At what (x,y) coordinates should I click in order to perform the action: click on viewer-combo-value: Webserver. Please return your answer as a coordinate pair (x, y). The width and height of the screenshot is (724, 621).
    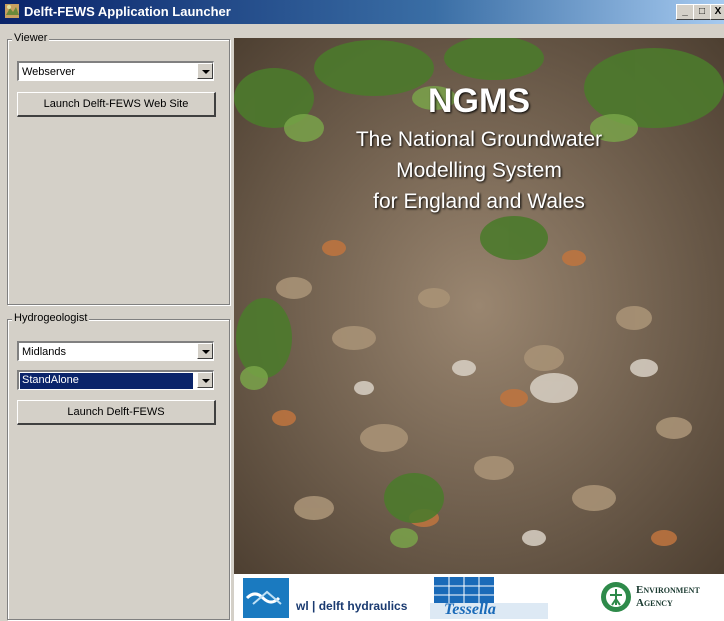
    Looking at the image, I should click on (48, 72).